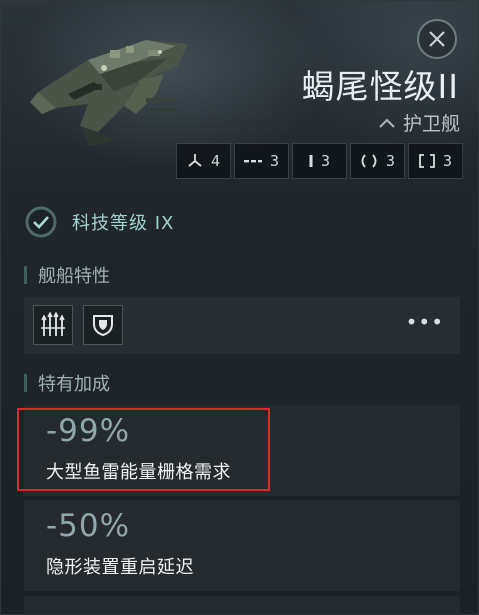  What do you see at coordinates (274, 161) in the screenshot?
I see `launcher-count: 3` at bounding box center [274, 161].